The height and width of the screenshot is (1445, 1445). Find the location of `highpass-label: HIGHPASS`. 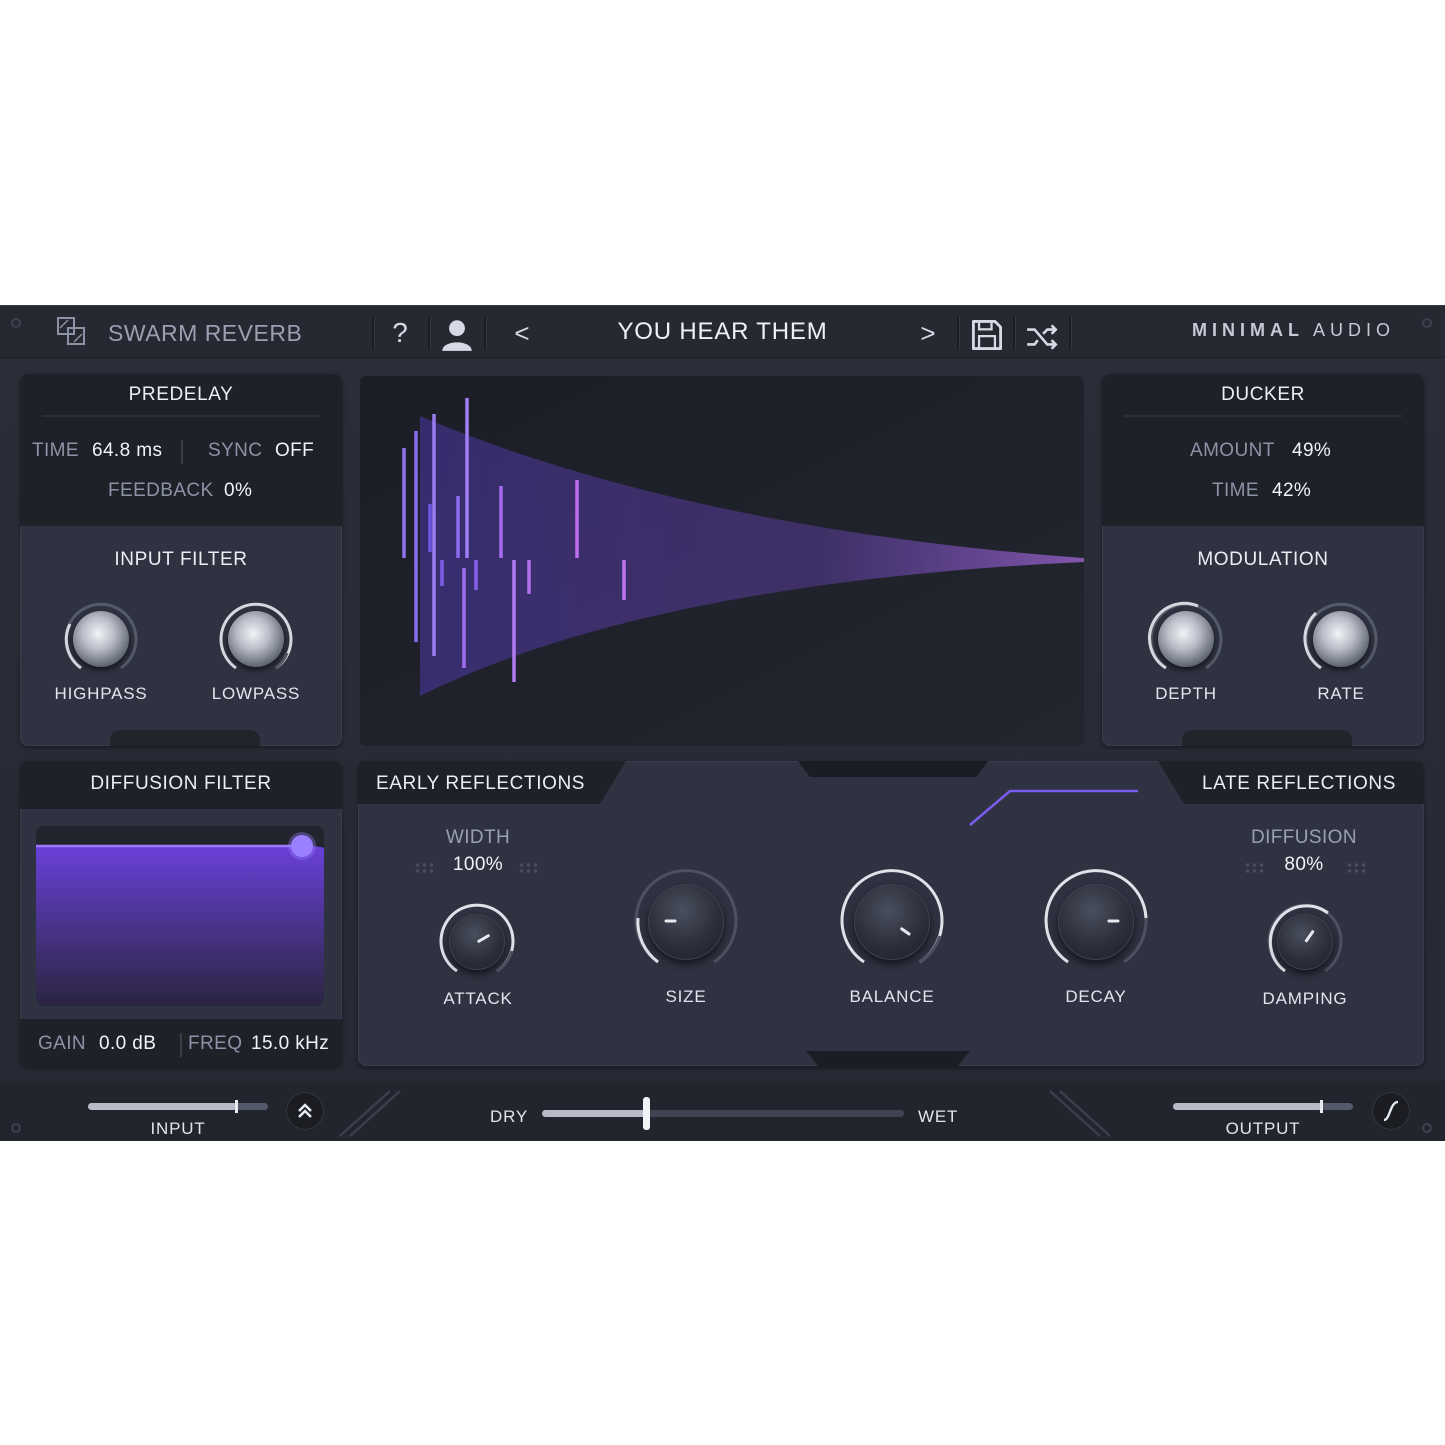

highpass-label: HIGHPASS is located at coordinates (101, 693).